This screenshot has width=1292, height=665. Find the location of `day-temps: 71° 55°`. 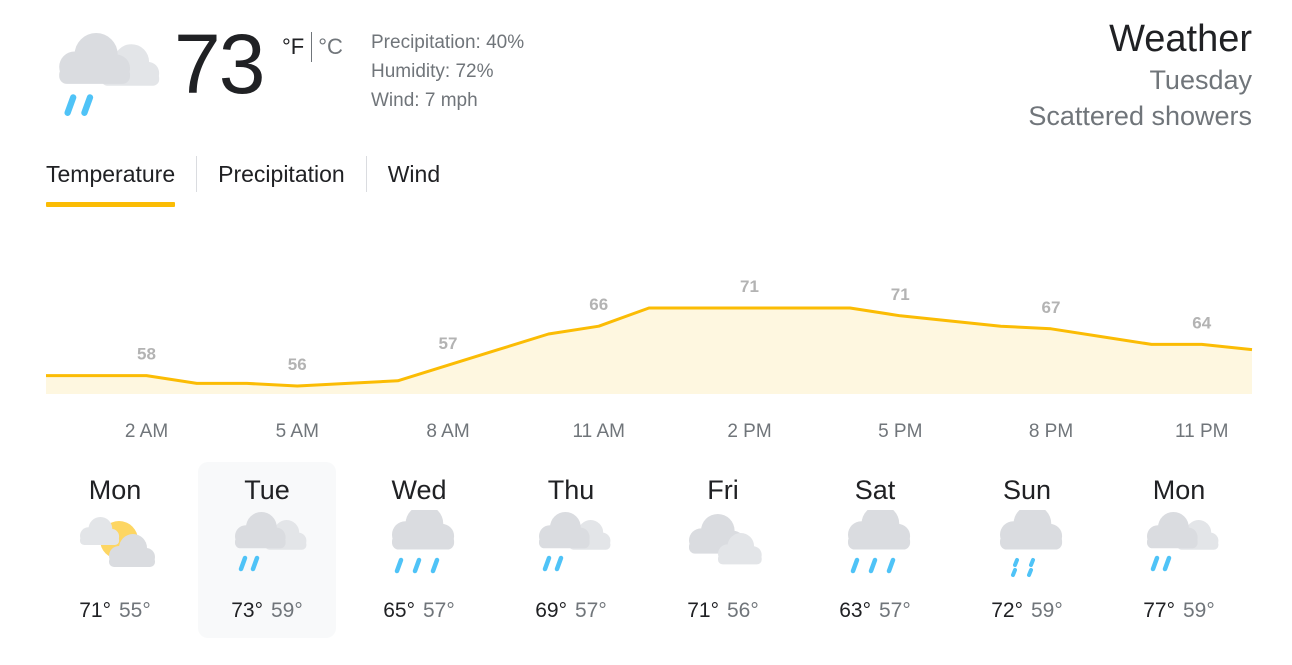

day-temps: 71° 55° is located at coordinates (115, 611).